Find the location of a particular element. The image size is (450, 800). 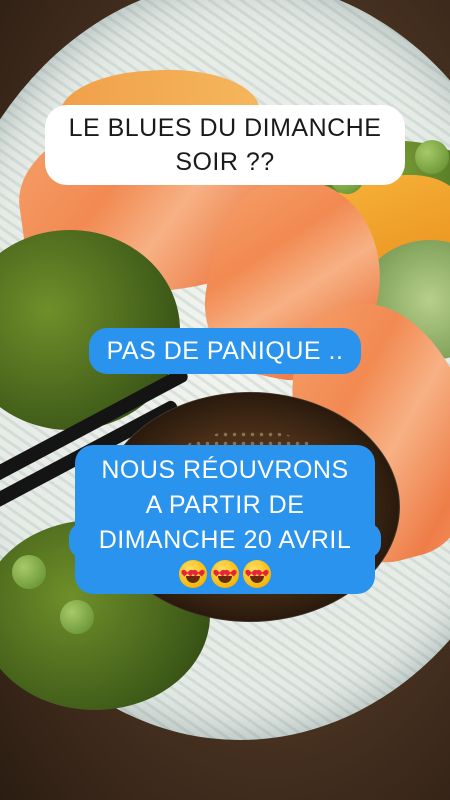

emoji-row is located at coordinates (225, 574).